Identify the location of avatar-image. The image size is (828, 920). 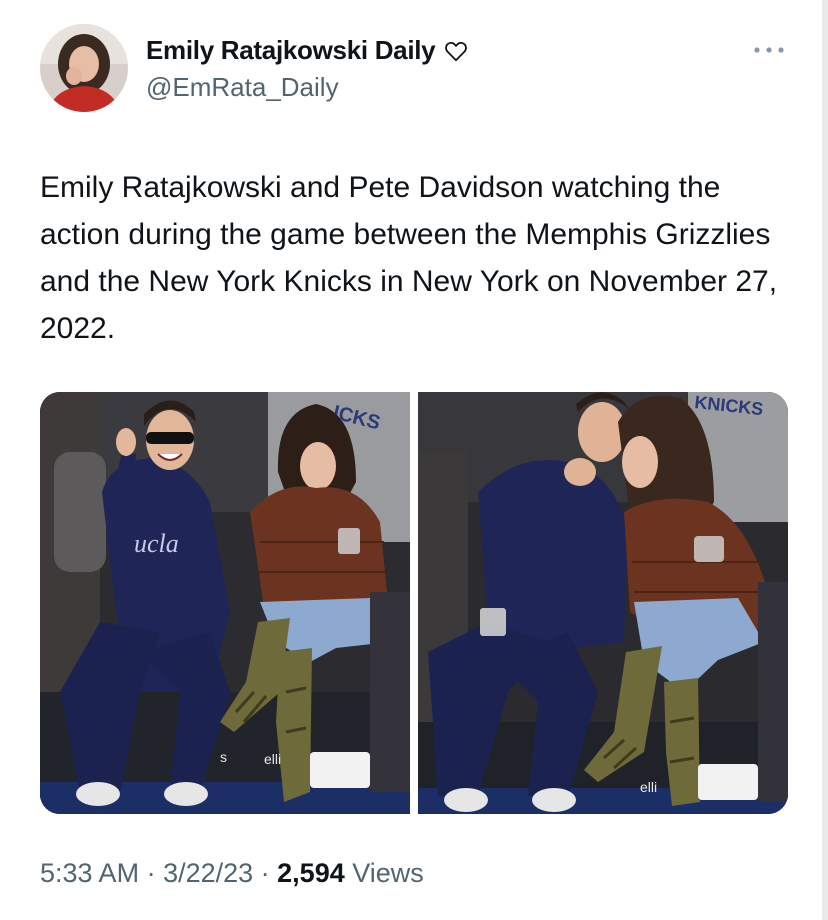
(84, 68).